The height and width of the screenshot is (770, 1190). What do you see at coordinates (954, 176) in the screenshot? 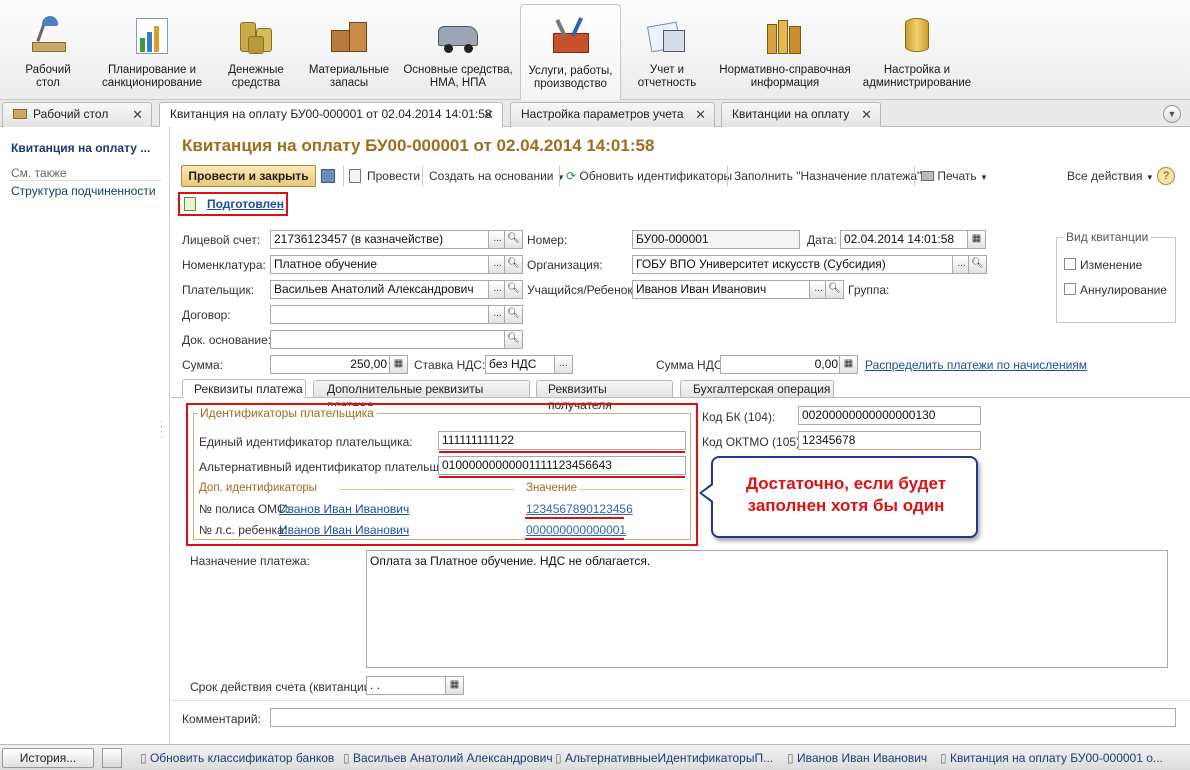
I see `print-button: Печать ▼` at bounding box center [954, 176].